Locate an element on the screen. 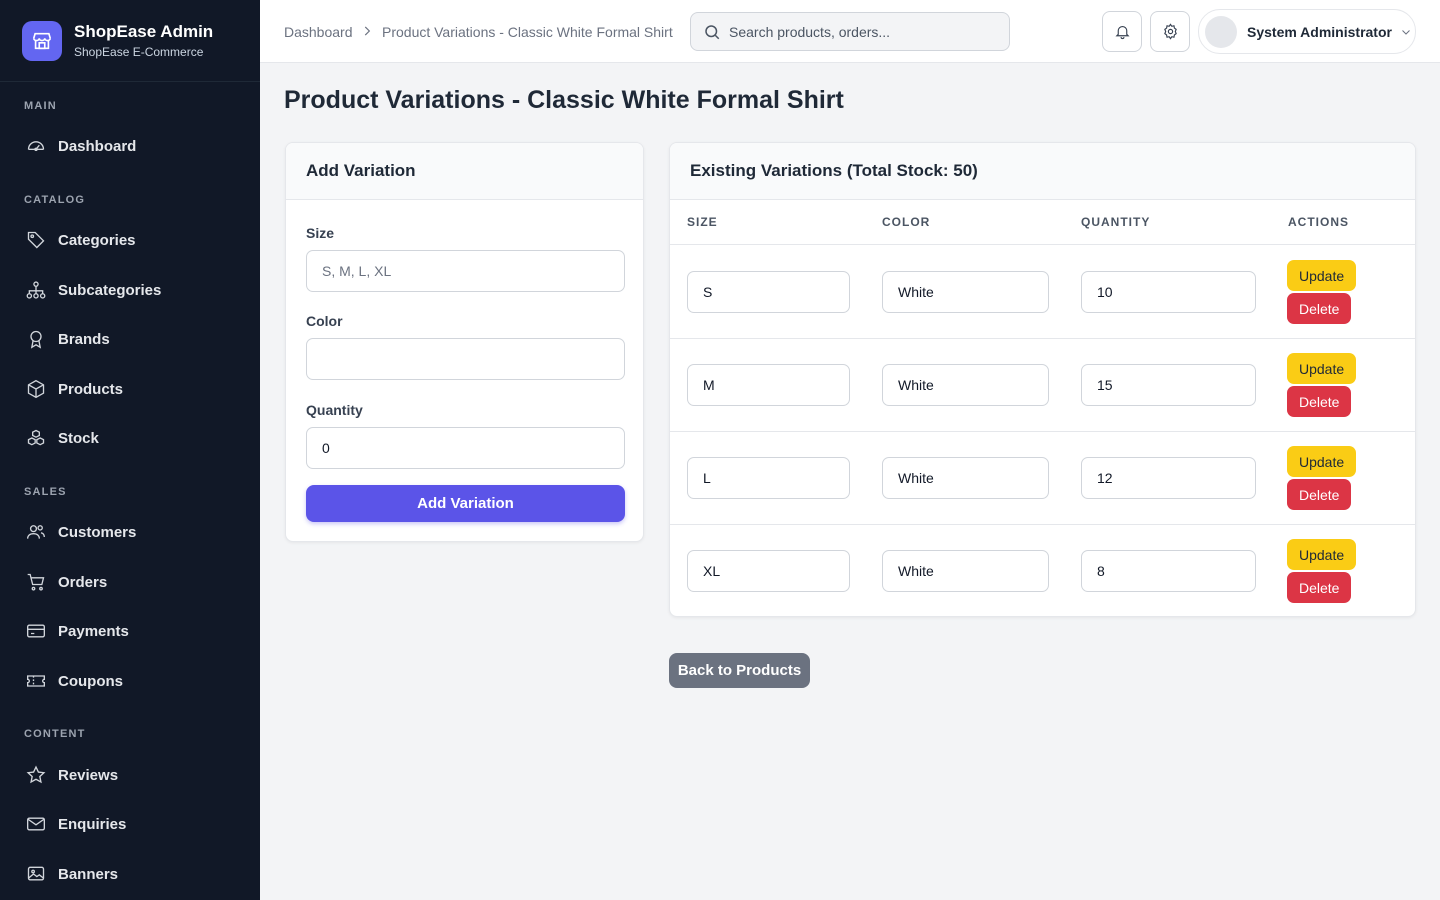 This screenshot has width=1440, height=900. column-header-quantity: QUANTITY is located at coordinates (1116, 222).